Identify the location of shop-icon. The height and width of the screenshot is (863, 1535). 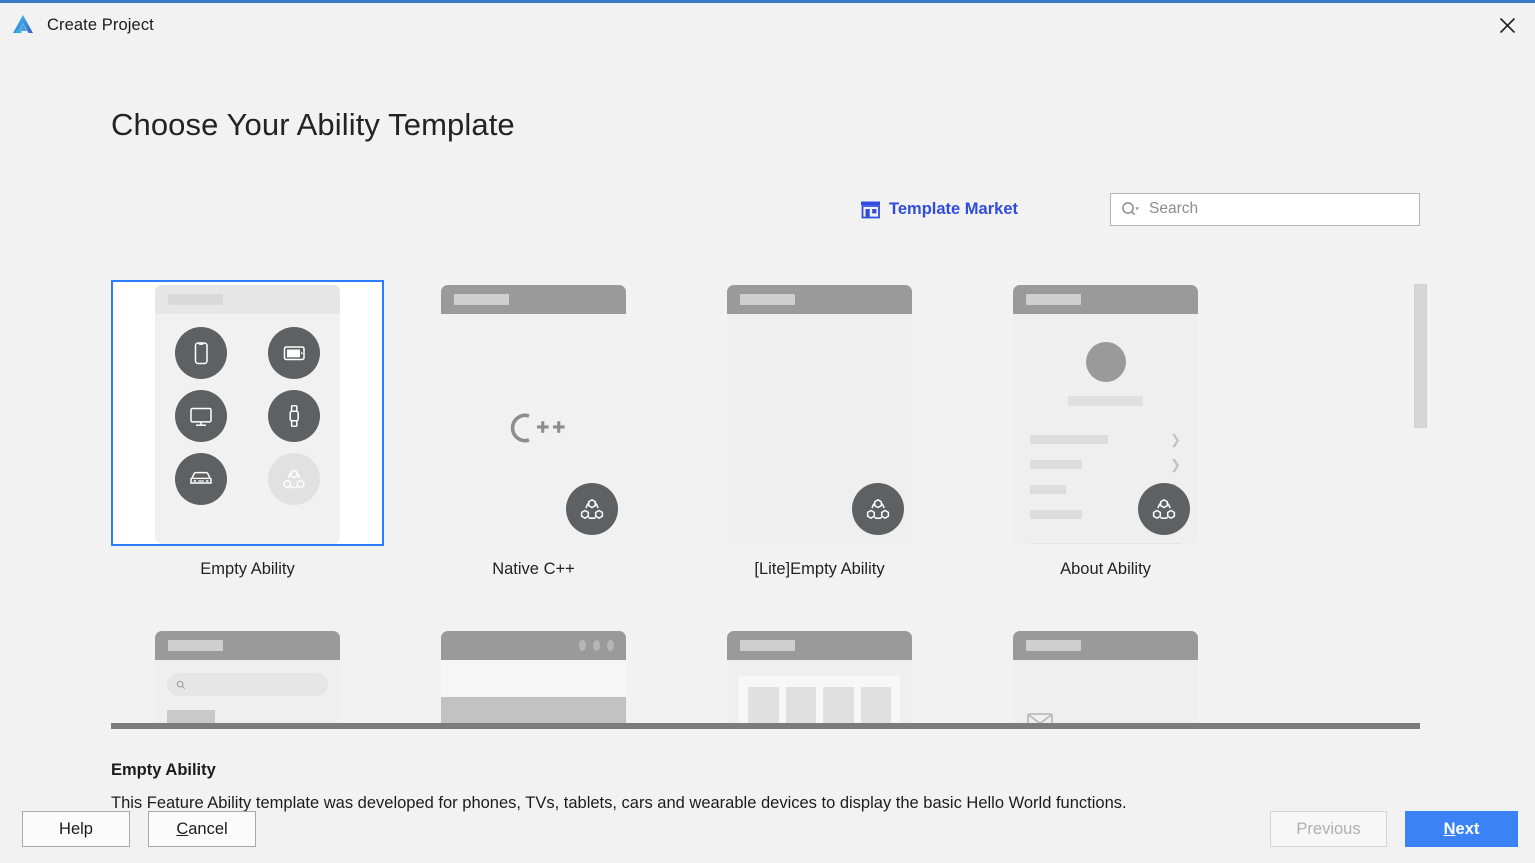
(870, 210).